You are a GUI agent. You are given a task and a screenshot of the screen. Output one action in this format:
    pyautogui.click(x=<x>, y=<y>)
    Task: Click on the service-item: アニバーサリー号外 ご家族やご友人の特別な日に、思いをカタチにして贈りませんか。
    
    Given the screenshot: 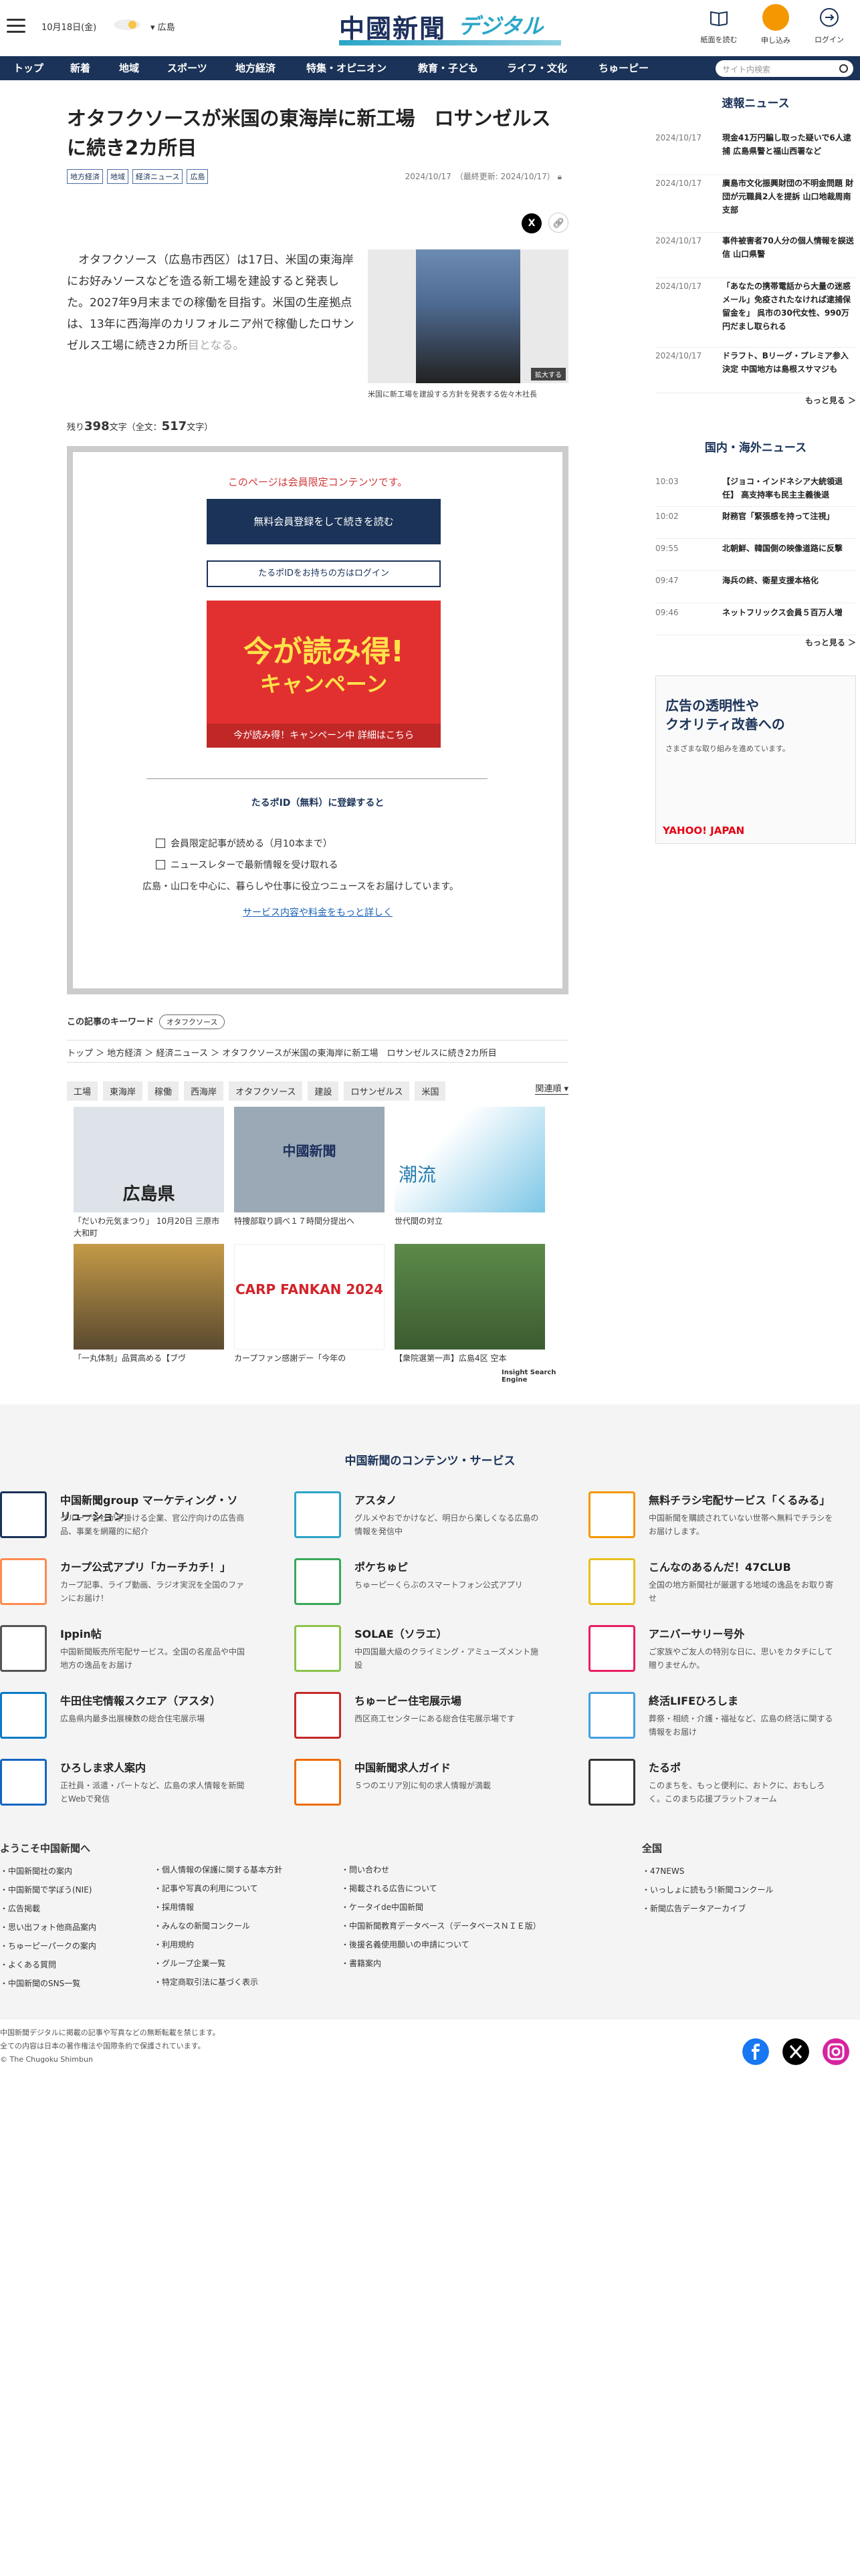 What is the action you would take?
    pyautogui.click(x=712, y=1652)
    